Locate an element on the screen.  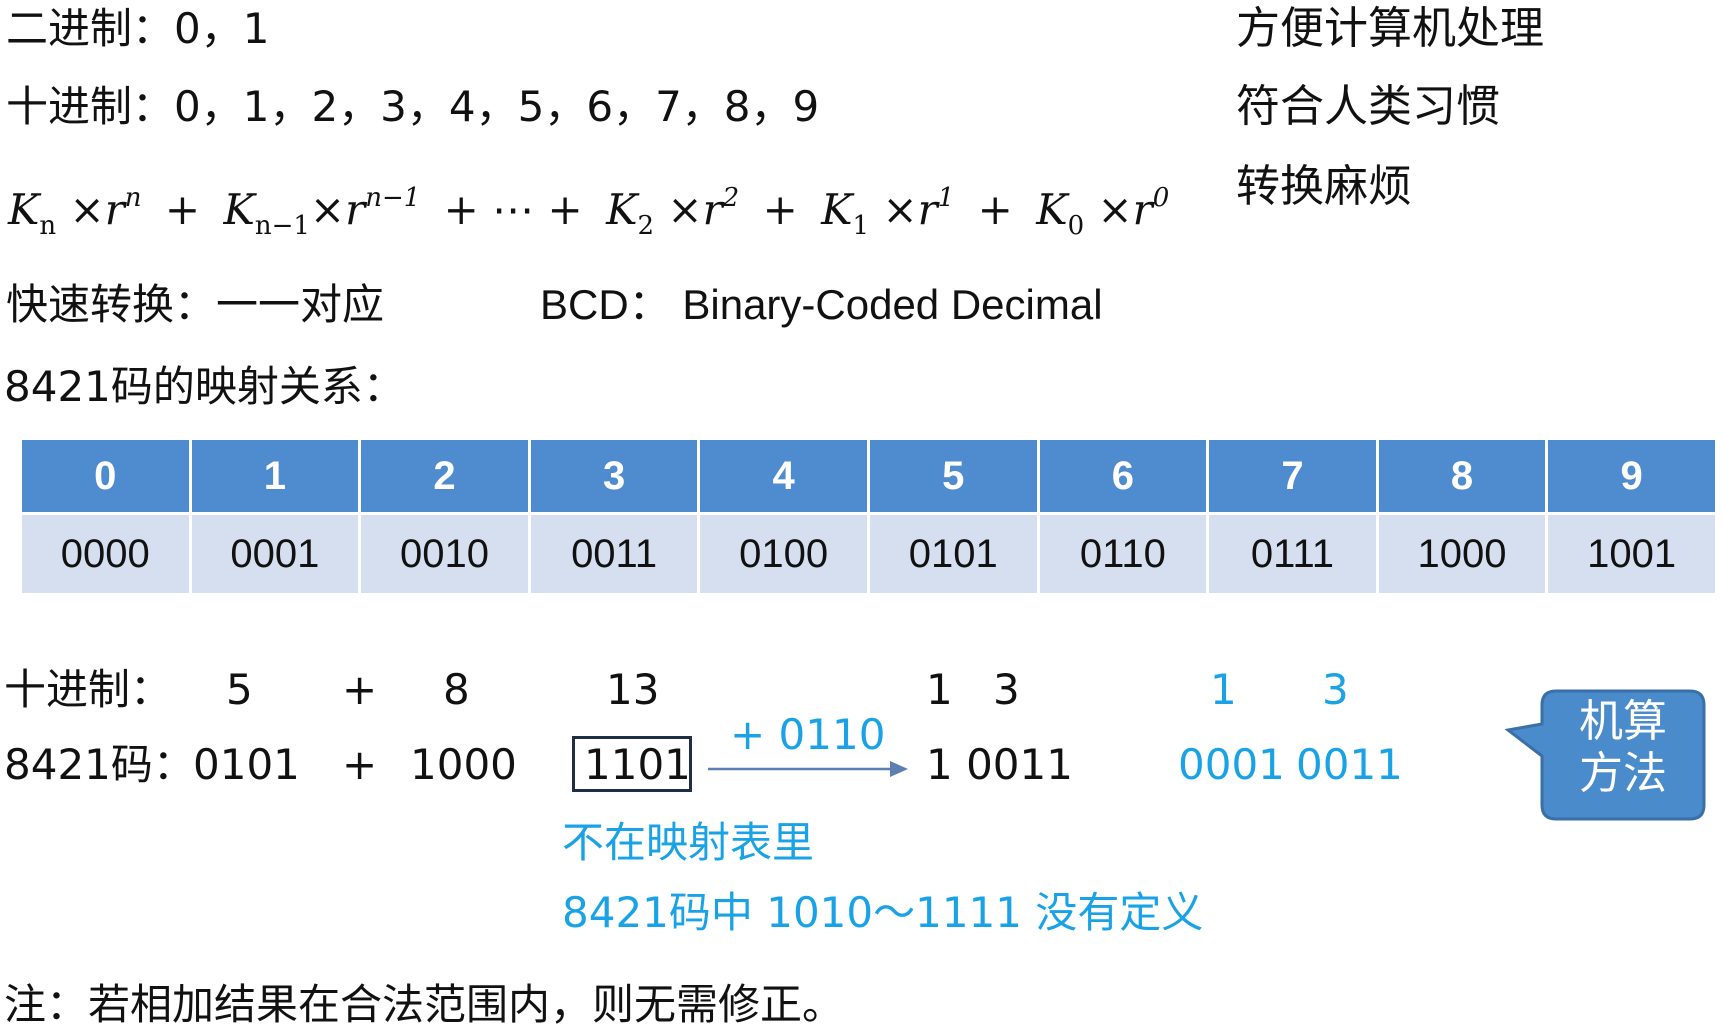
footnote: 注：若相加结果在合法范围内，则无需修正。 is located at coordinates (424, 1004).